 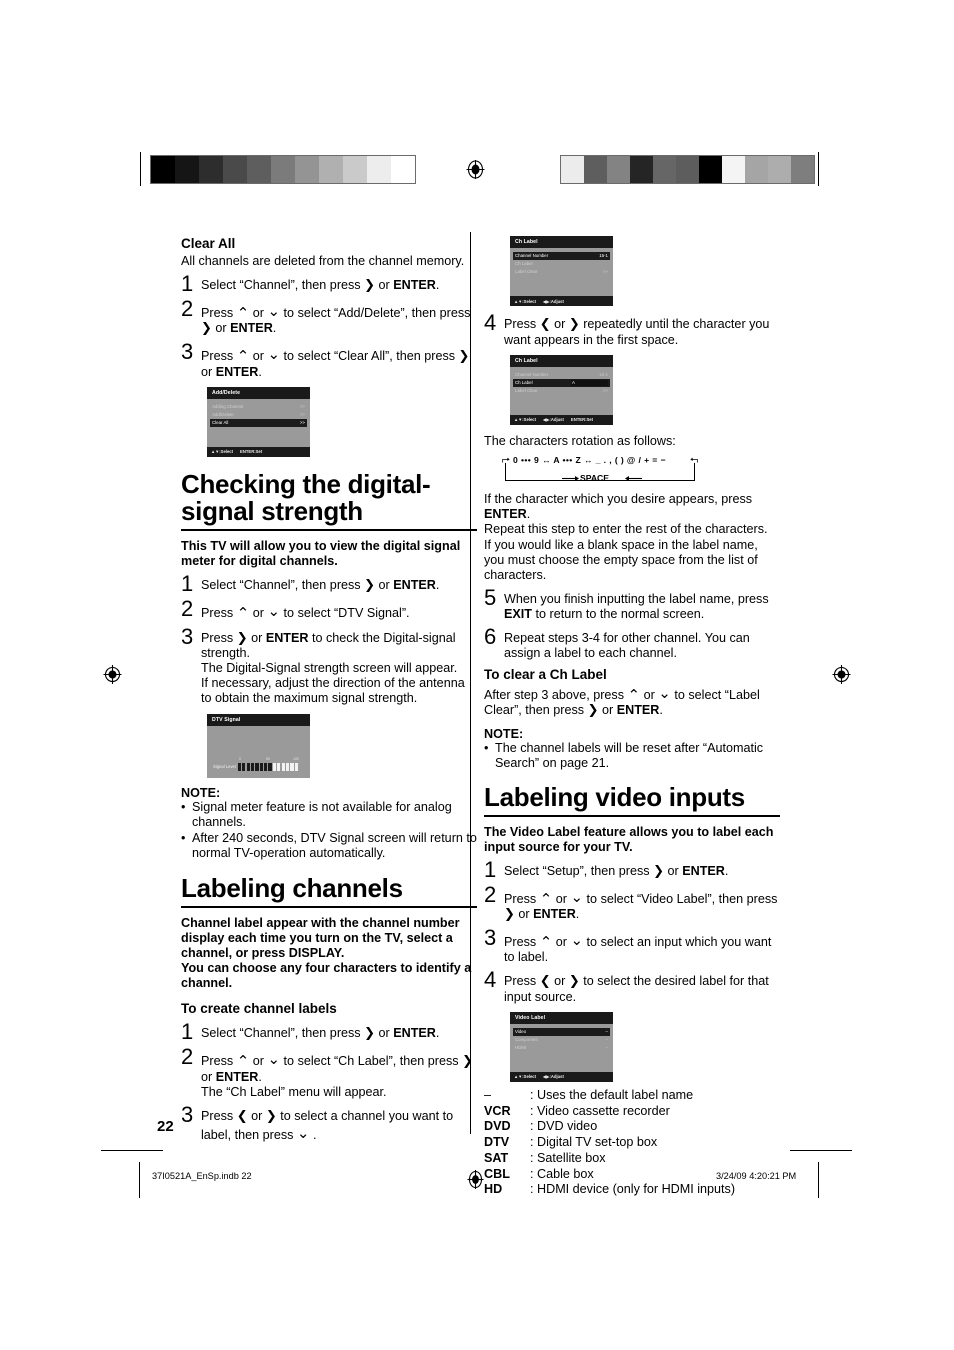 What do you see at coordinates (258, 392) in the screenshot?
I see `osd-title: Add/Delete` at bounding box center [258, 392].